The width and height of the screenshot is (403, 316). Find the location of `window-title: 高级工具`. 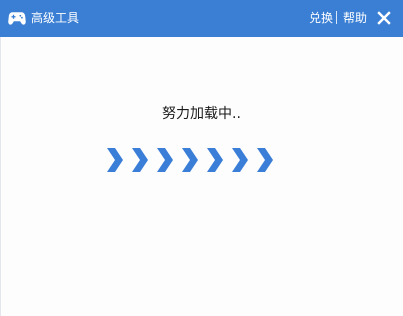

window-title: 高级工具 is located at coordinates (55, 18).